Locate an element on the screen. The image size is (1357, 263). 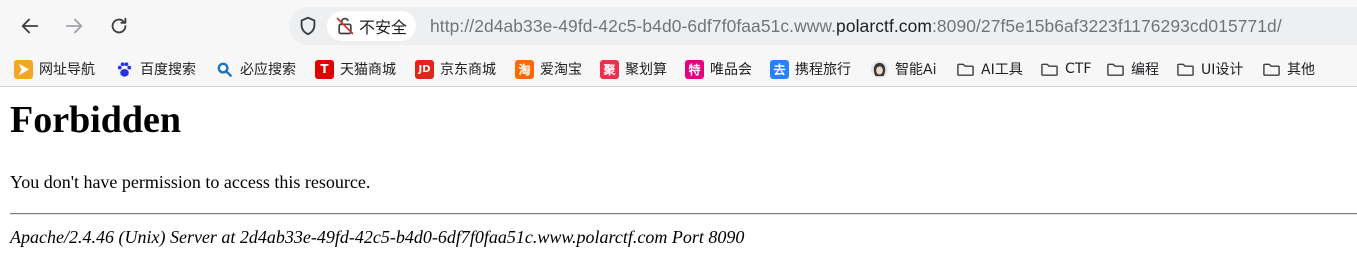
bookmark-folder-ctf: CTF is located at coordinates (1065, 69).